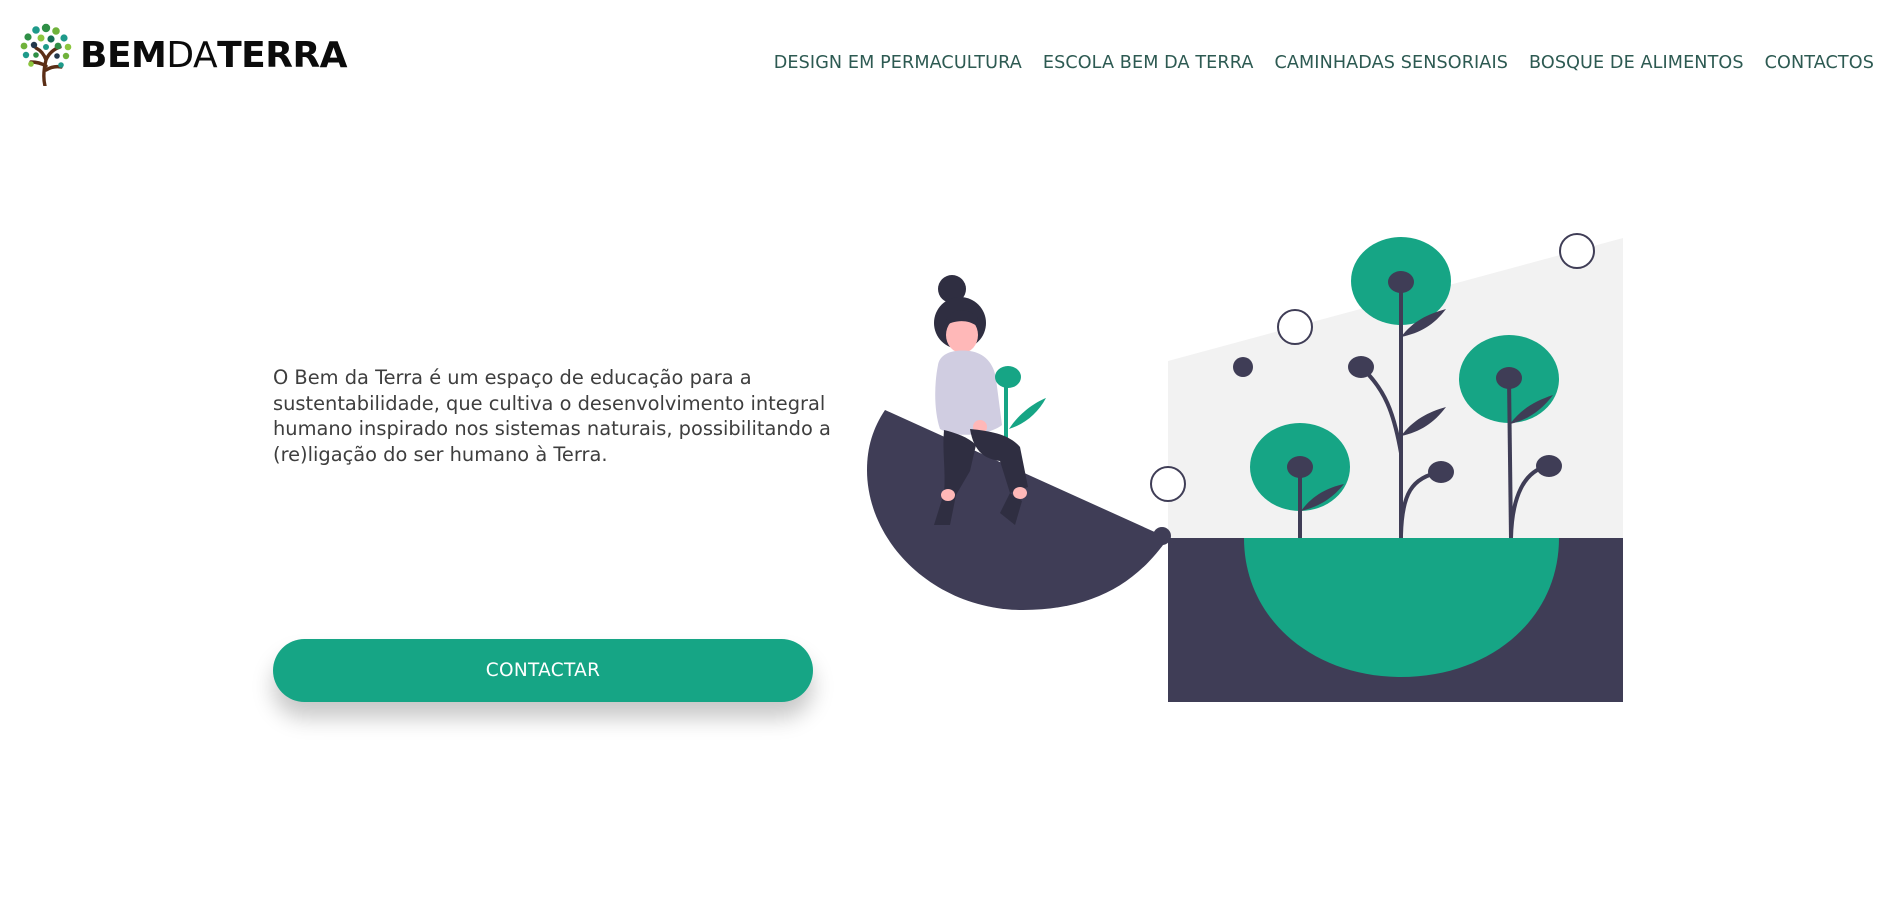  I want to click on logo-text-terra: TERRA, so click(282, 55).